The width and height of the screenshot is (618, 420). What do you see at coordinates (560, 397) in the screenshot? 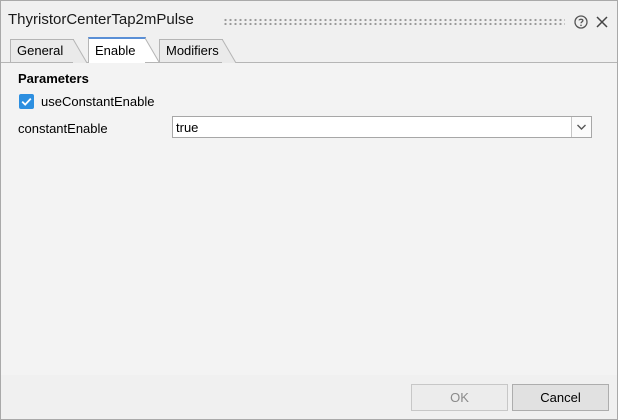
I see `cancel-button: Cancel` at bounding box center [560, 397].